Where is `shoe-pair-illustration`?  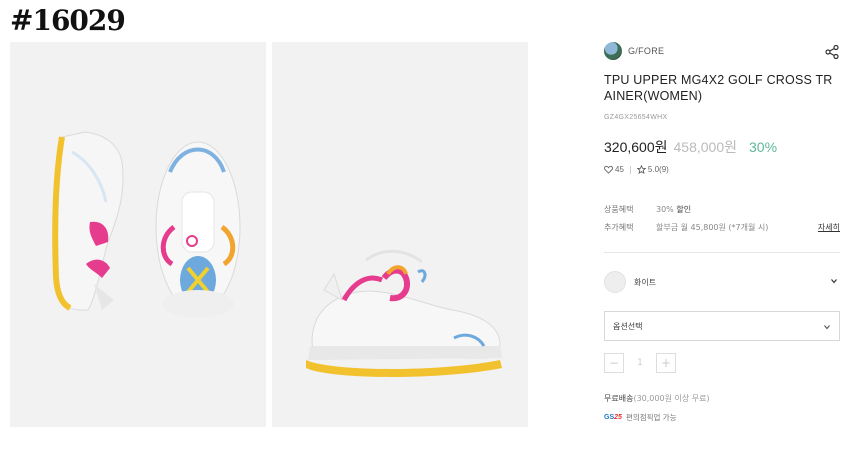
shoe-pair-illustration is located at coordinates (146, 224).